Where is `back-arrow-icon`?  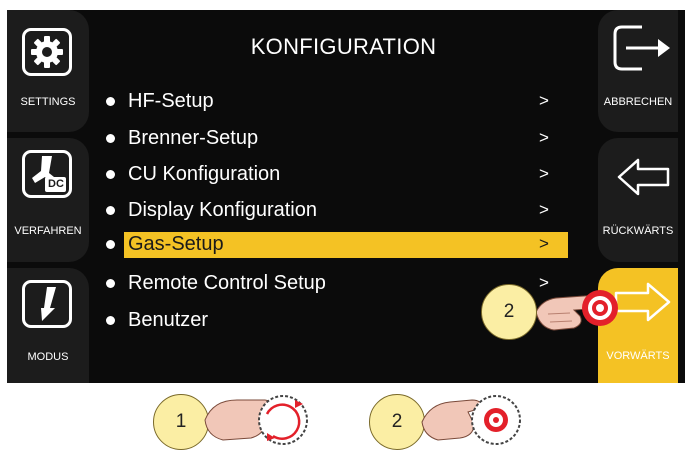
back-arrow-icon is located at coordinates (644, 177).